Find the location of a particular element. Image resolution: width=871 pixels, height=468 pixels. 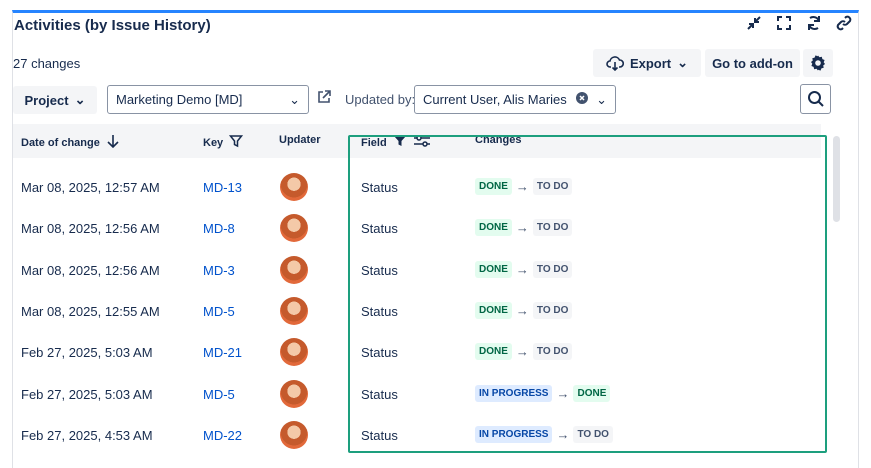

collapse-icon is located at coordinates (754, 23).